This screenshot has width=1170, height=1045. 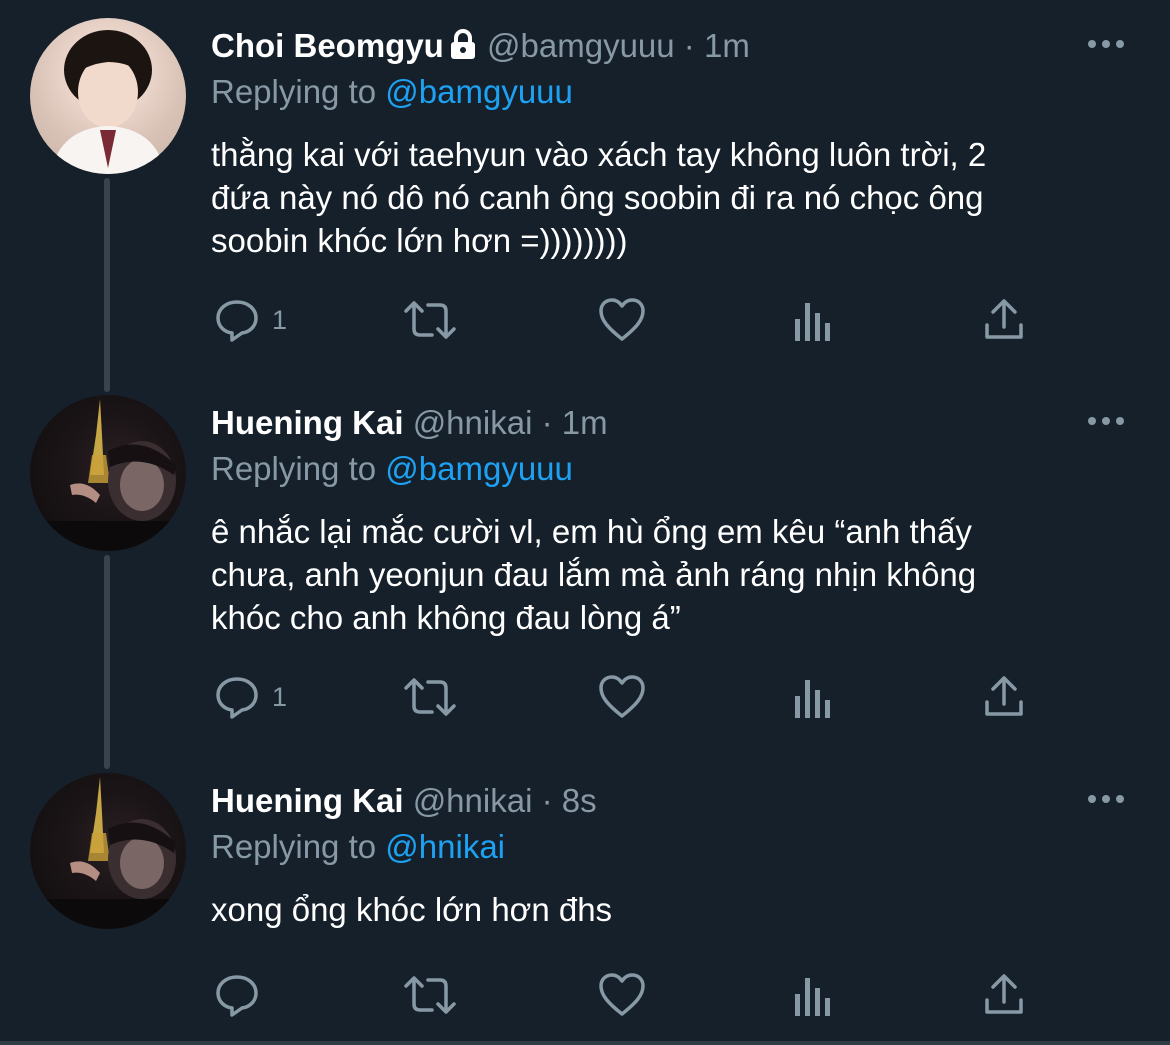 I want to click on tweet-text-line: khóc cho anh không đau lòng á”, so click(x=446, y=617).